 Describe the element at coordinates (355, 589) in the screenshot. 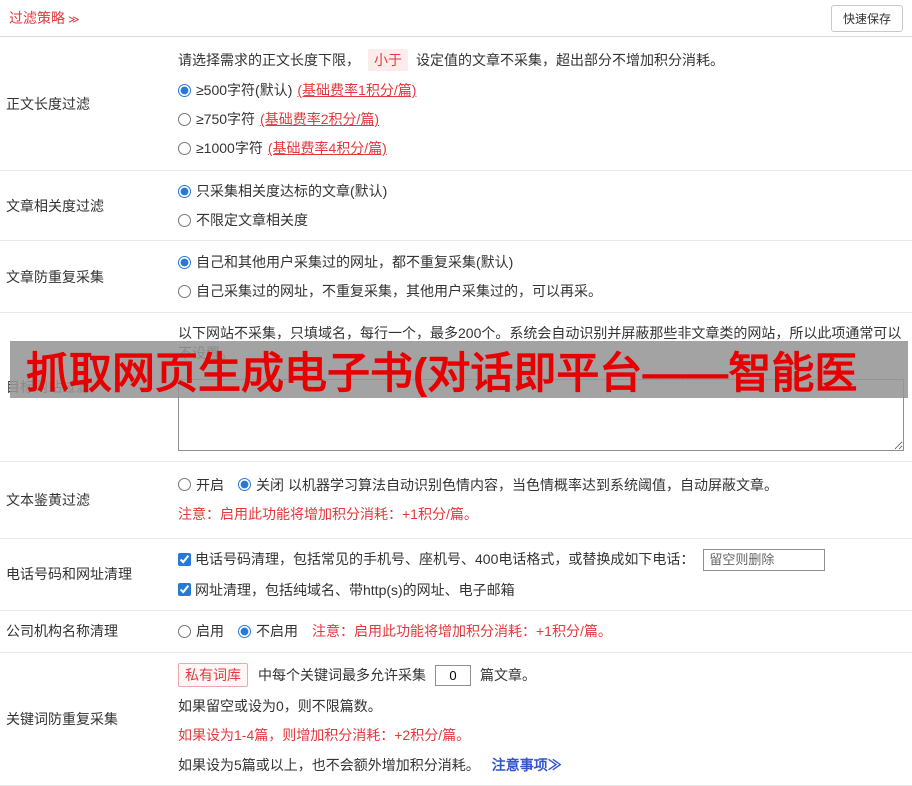

I see `url-cleanup-text: 网址清理，包括纯域名、带http(s)的网址、电子邮箱` at that location.